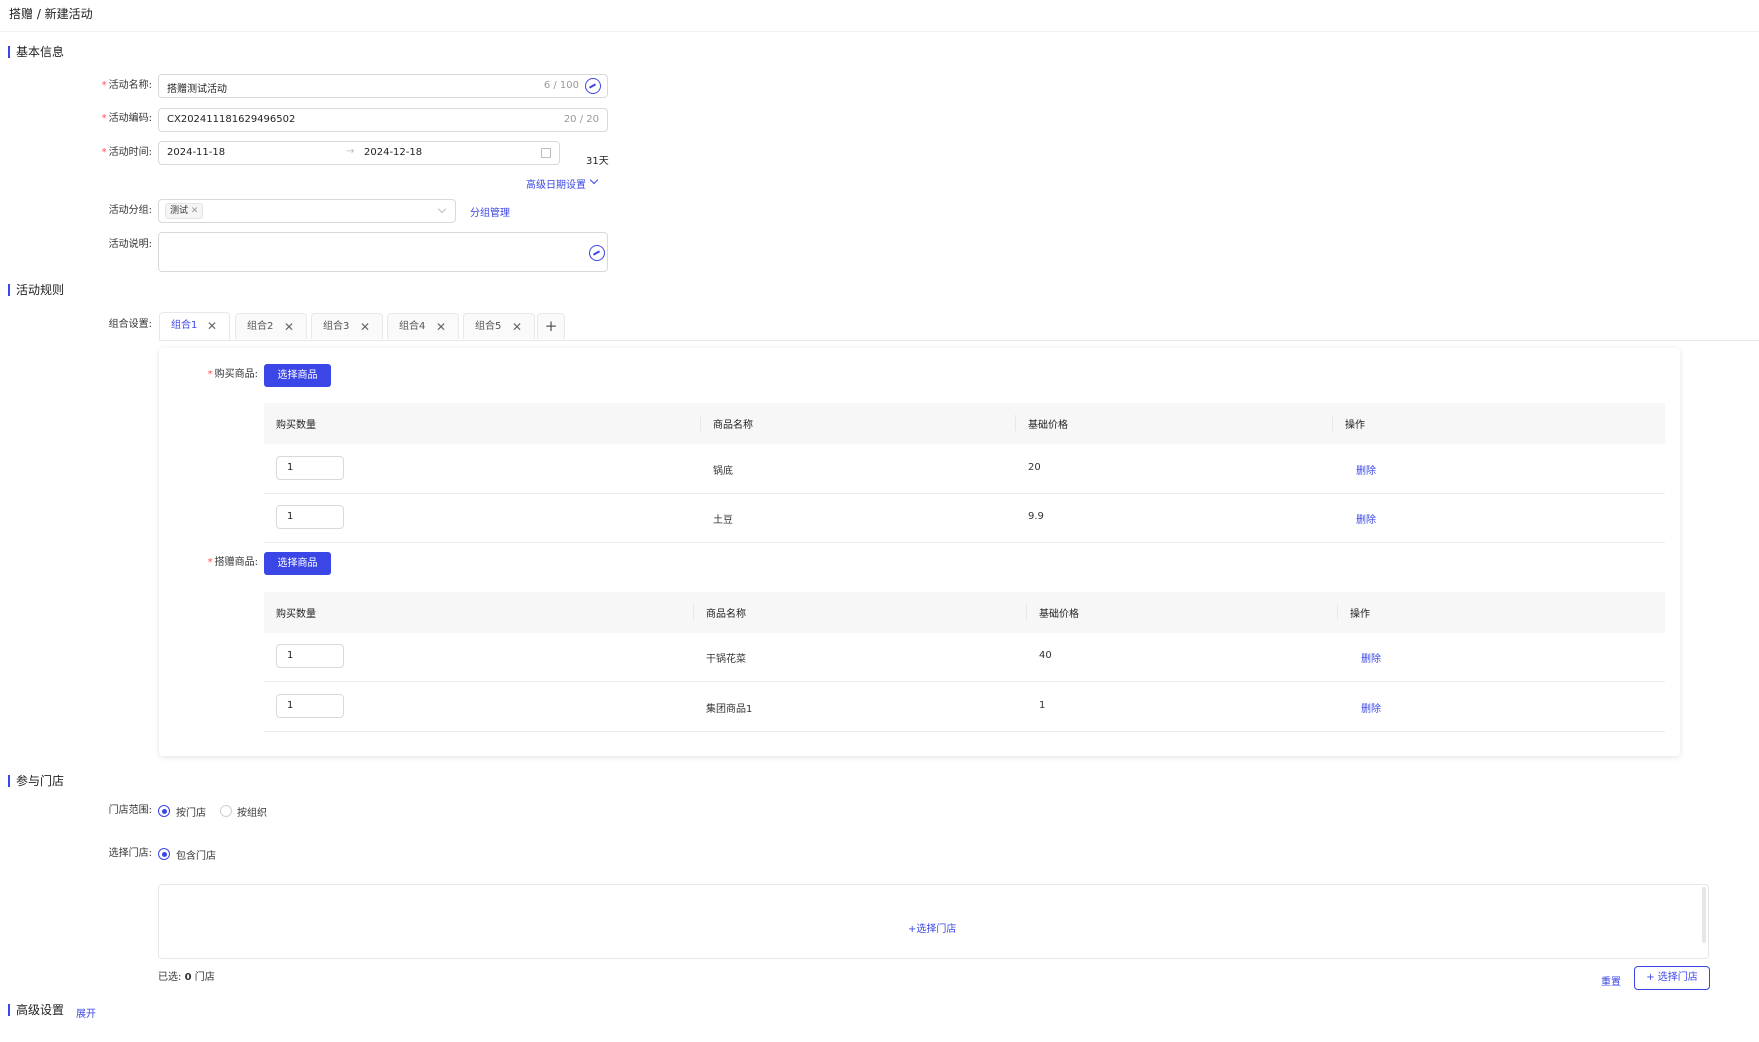 Image resolution: width=1759 pixels, height=1042 pixels. I want to click on select-store-label: 选择门店:, so click(130, 853).